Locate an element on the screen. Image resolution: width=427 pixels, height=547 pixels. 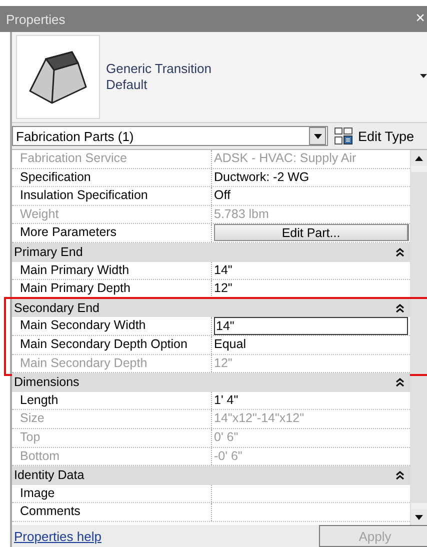
family-name: Generic Transition is located at coordinates (159, 69).